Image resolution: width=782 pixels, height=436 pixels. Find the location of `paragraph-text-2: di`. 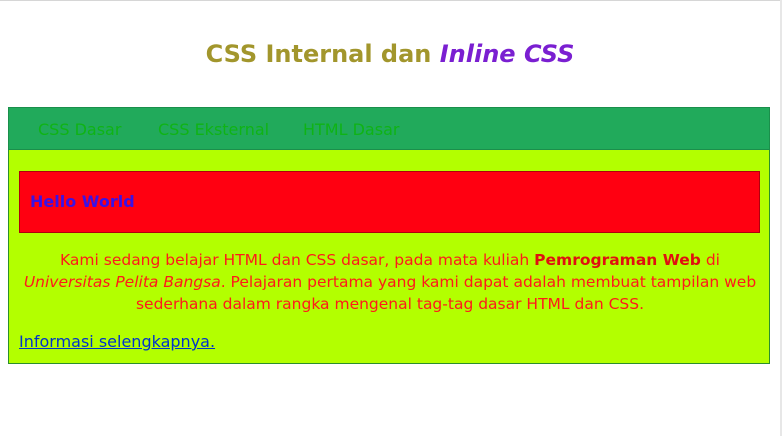

paragraph-text-2: di is located at coordinates (710, 260).